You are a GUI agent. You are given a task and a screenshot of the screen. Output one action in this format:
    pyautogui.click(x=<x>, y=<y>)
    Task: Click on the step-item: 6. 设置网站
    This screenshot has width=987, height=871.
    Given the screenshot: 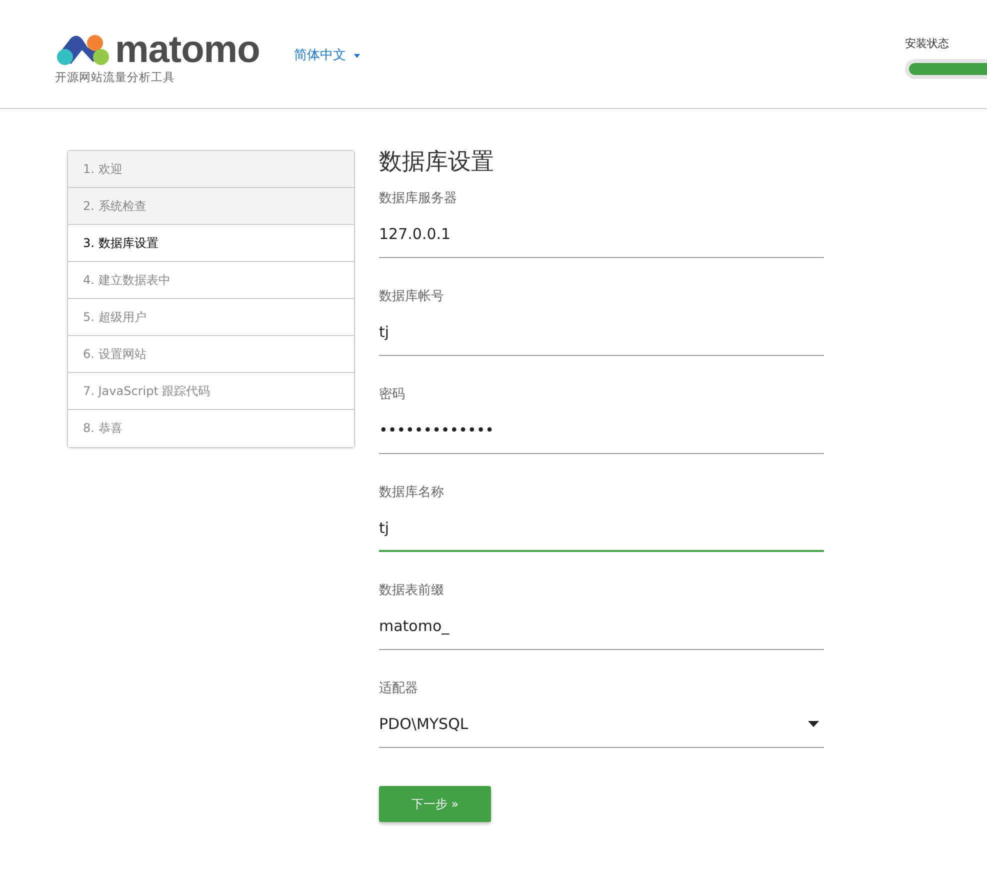 What is the action you would take?
    pyautogui.click(x=211, y=354)
    